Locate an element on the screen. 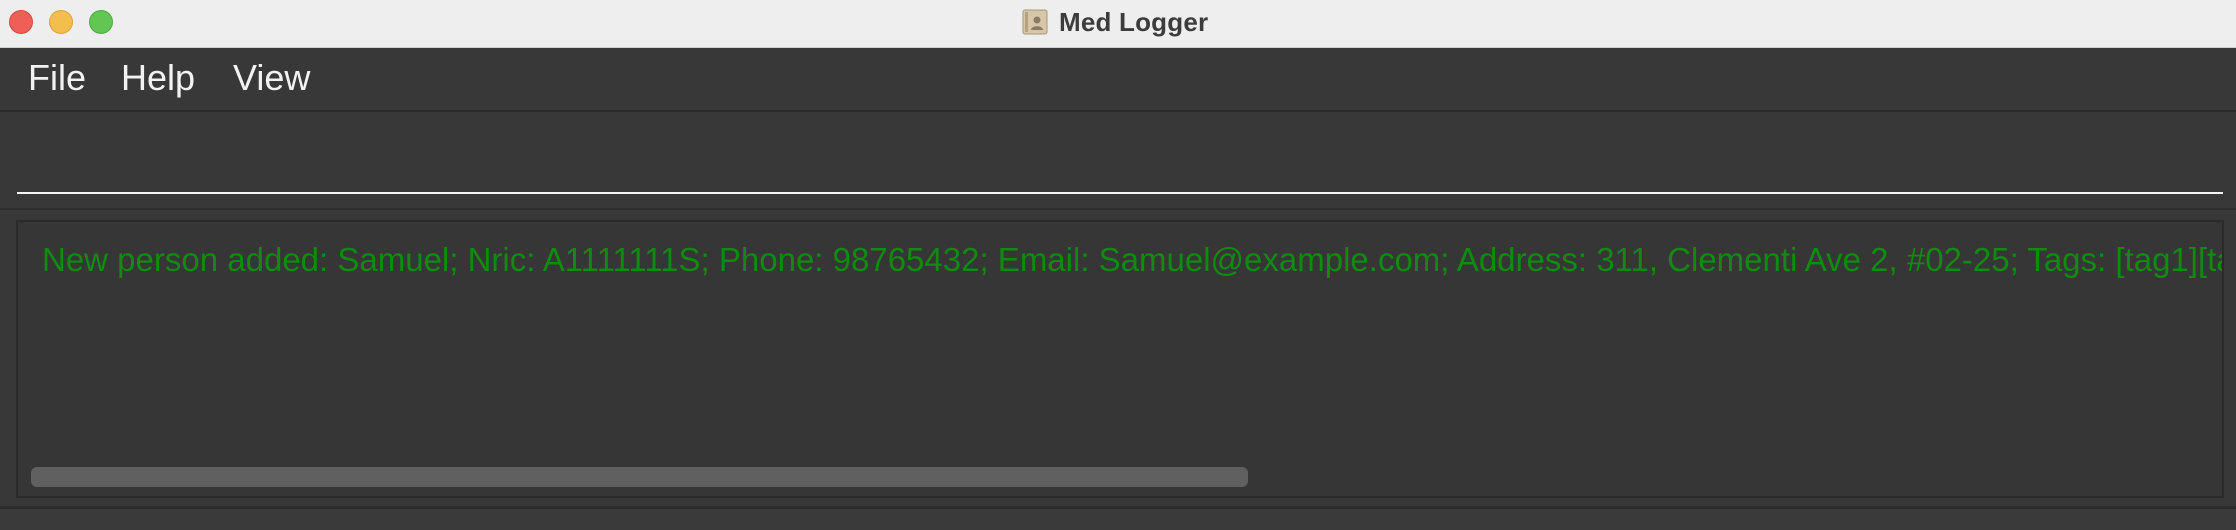 The image size is (2236, 530). window-titlebar: Med Logger is located at coordinates (1118, 24).